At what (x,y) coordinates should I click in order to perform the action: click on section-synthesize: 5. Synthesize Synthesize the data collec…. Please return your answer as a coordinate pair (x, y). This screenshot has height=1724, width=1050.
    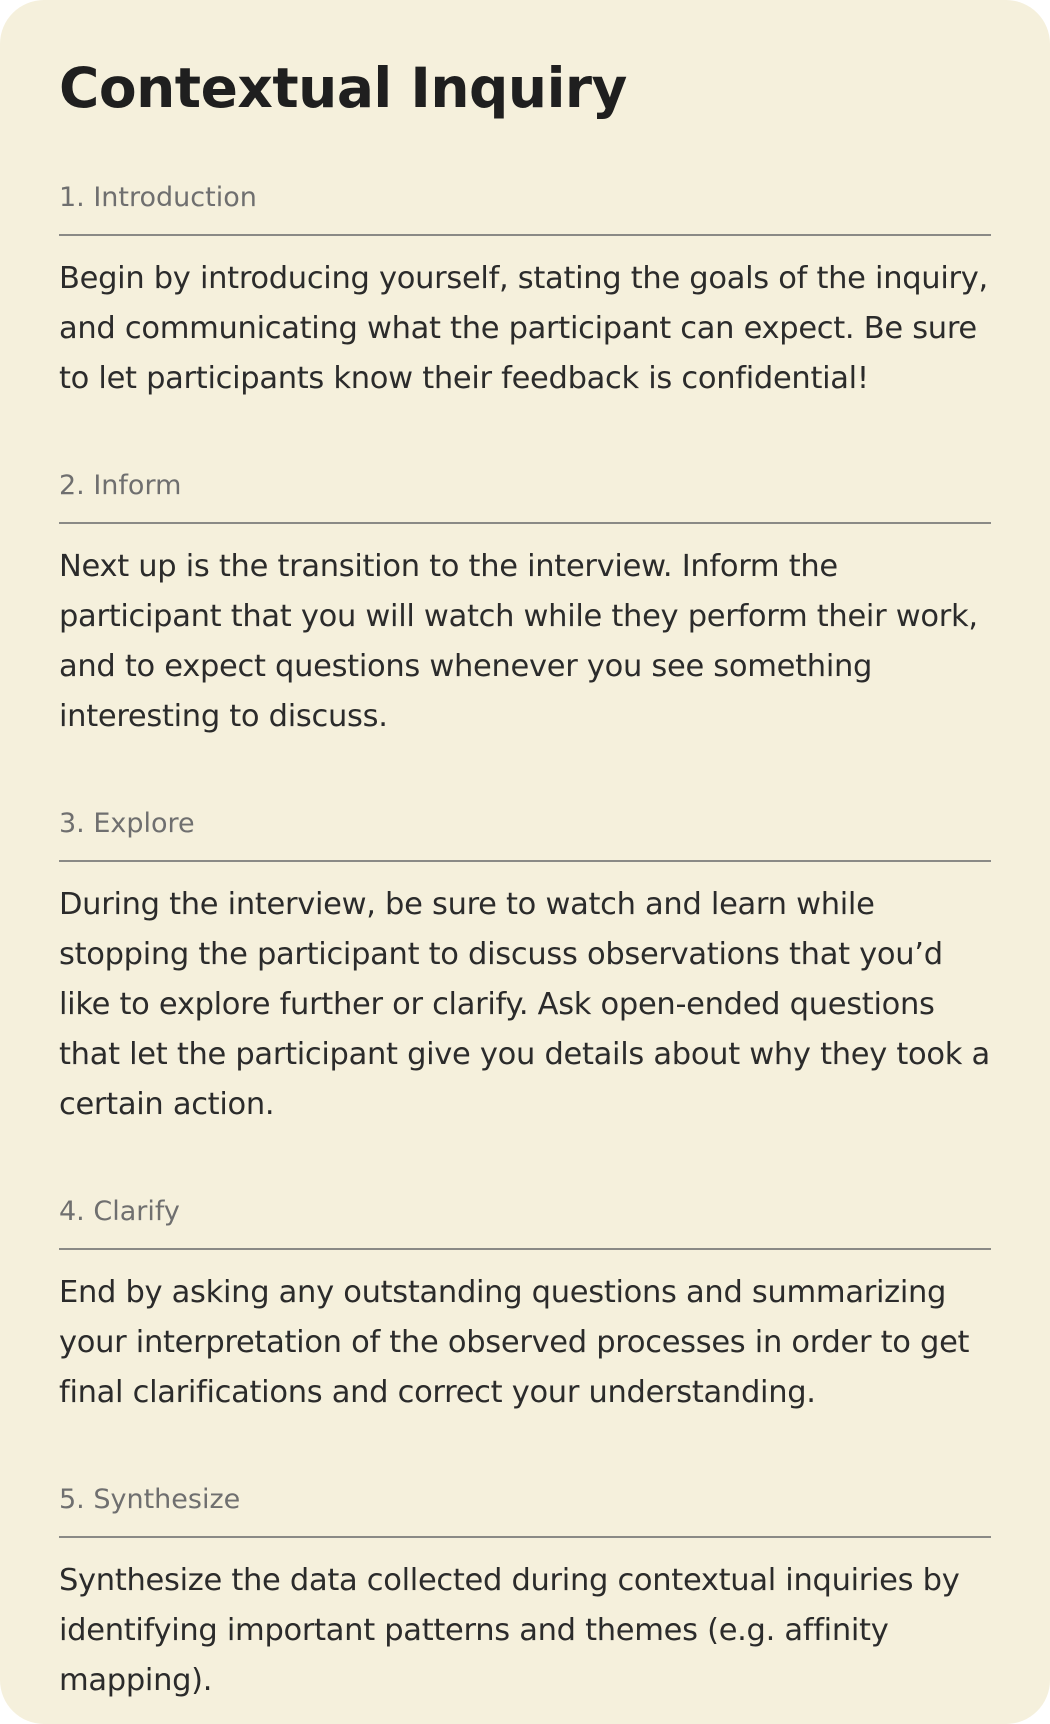
    Looking at the image, I should click on (525, 1594).